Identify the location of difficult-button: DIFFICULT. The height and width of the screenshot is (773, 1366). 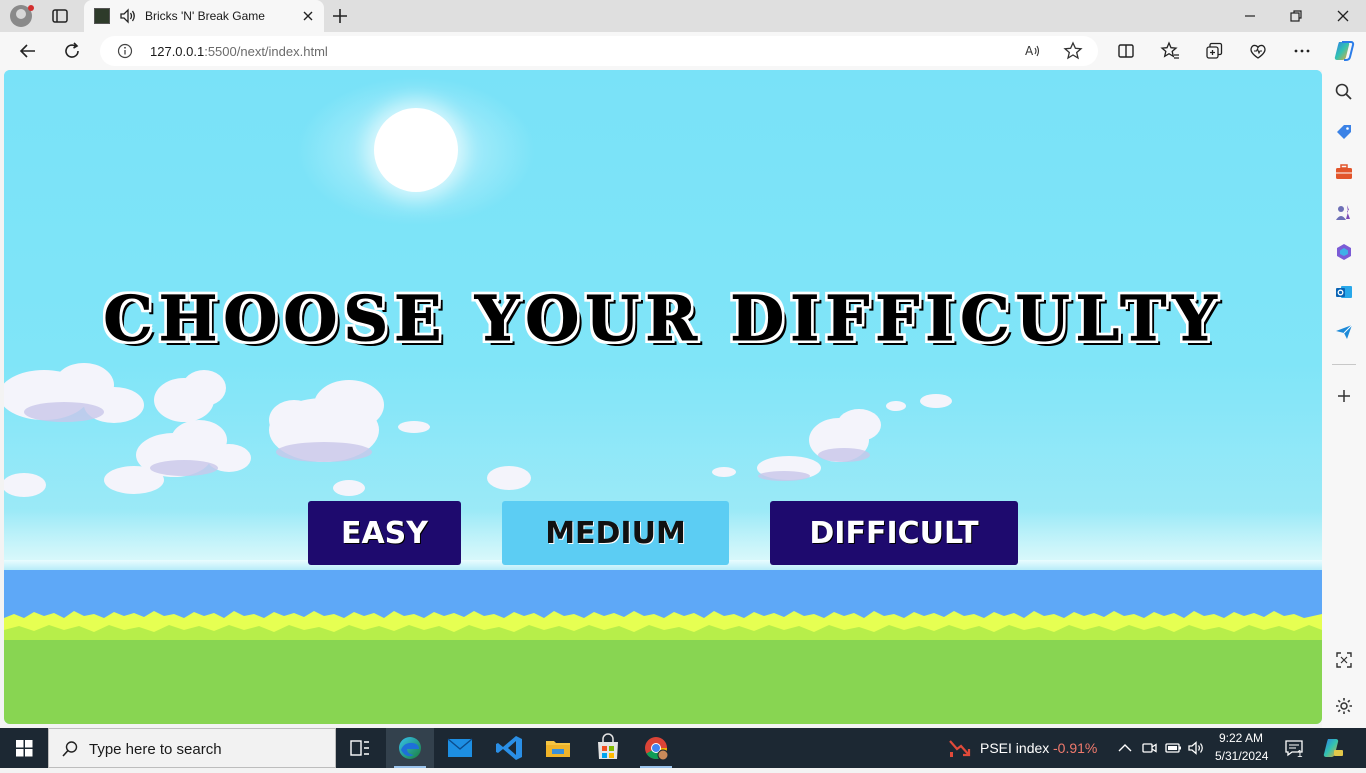
(894, 533).